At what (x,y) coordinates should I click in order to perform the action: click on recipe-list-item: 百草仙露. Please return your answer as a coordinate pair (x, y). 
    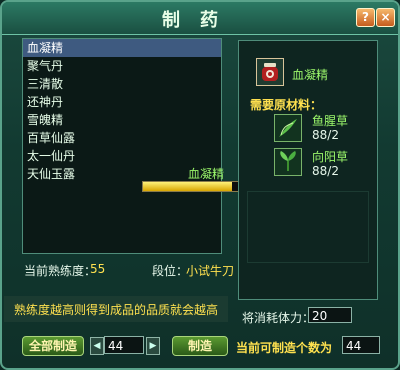
    Looking at the image, I should click on (122, 138).